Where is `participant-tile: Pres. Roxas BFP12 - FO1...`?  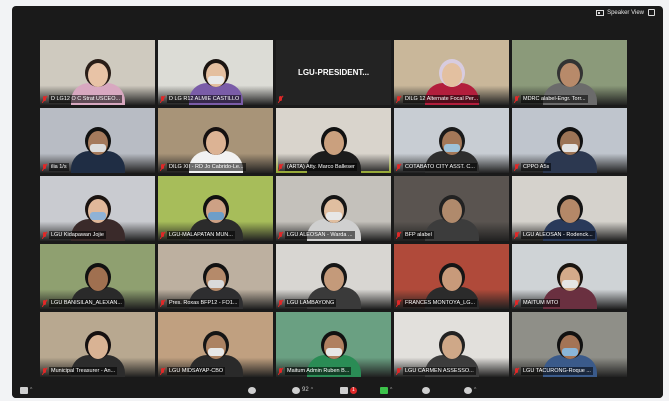
participant-tile: Pres. Roxas BFP12 - FO1... is located at coordinates (215, 276).